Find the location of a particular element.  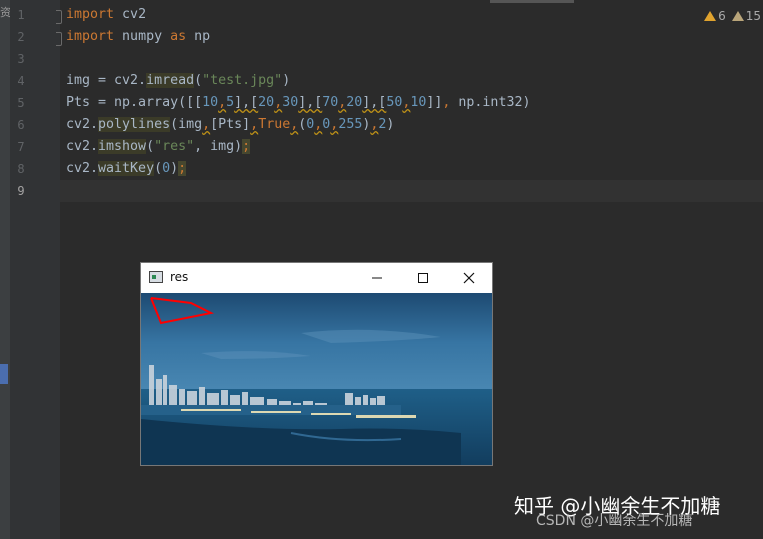

active-tool-marker is located at coordinates (4, 374).